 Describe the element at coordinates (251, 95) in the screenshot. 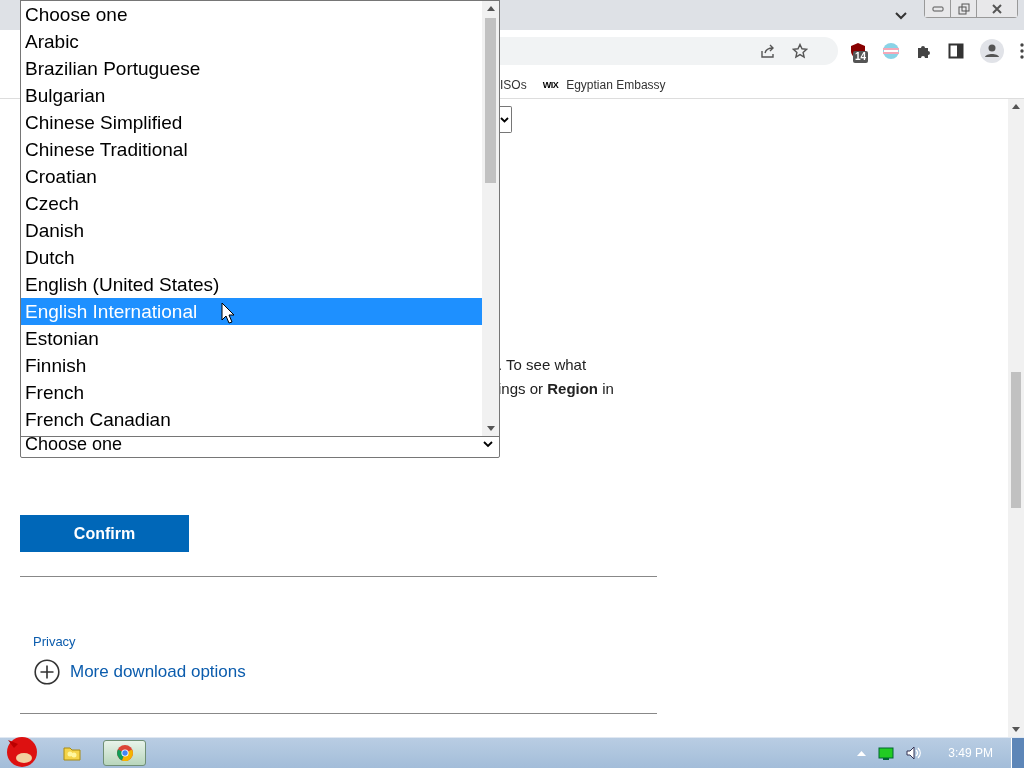

I see `dropdown-option: Bulgarian` at that location.